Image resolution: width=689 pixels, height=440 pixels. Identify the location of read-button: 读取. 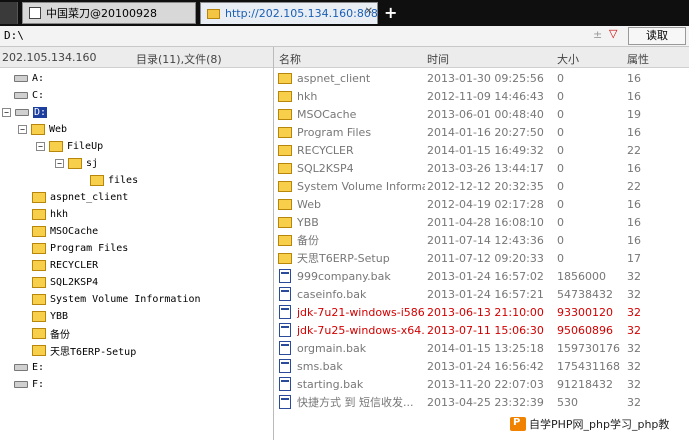
(657, 36).